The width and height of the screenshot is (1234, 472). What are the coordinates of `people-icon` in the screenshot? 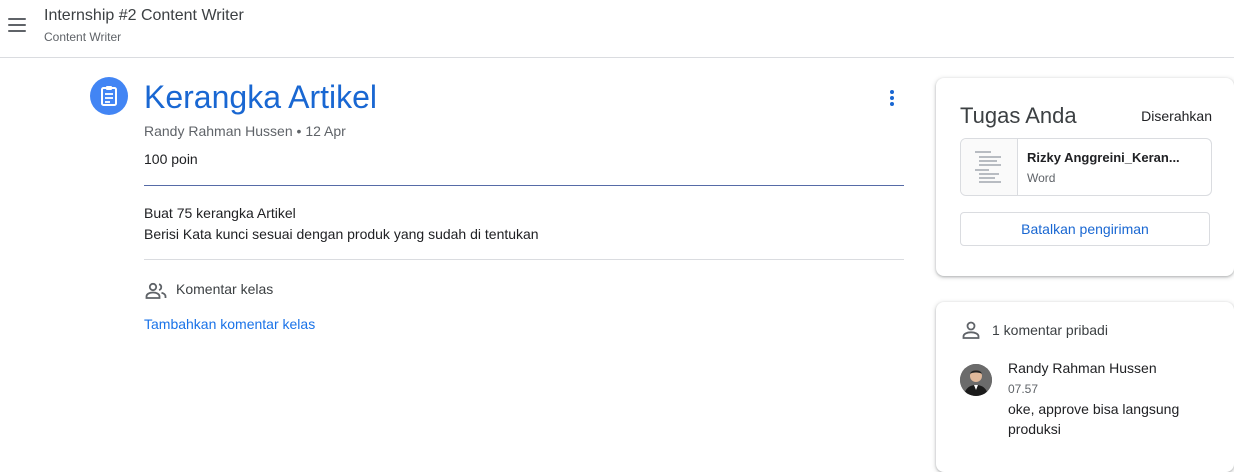 It's located at (156, 291).